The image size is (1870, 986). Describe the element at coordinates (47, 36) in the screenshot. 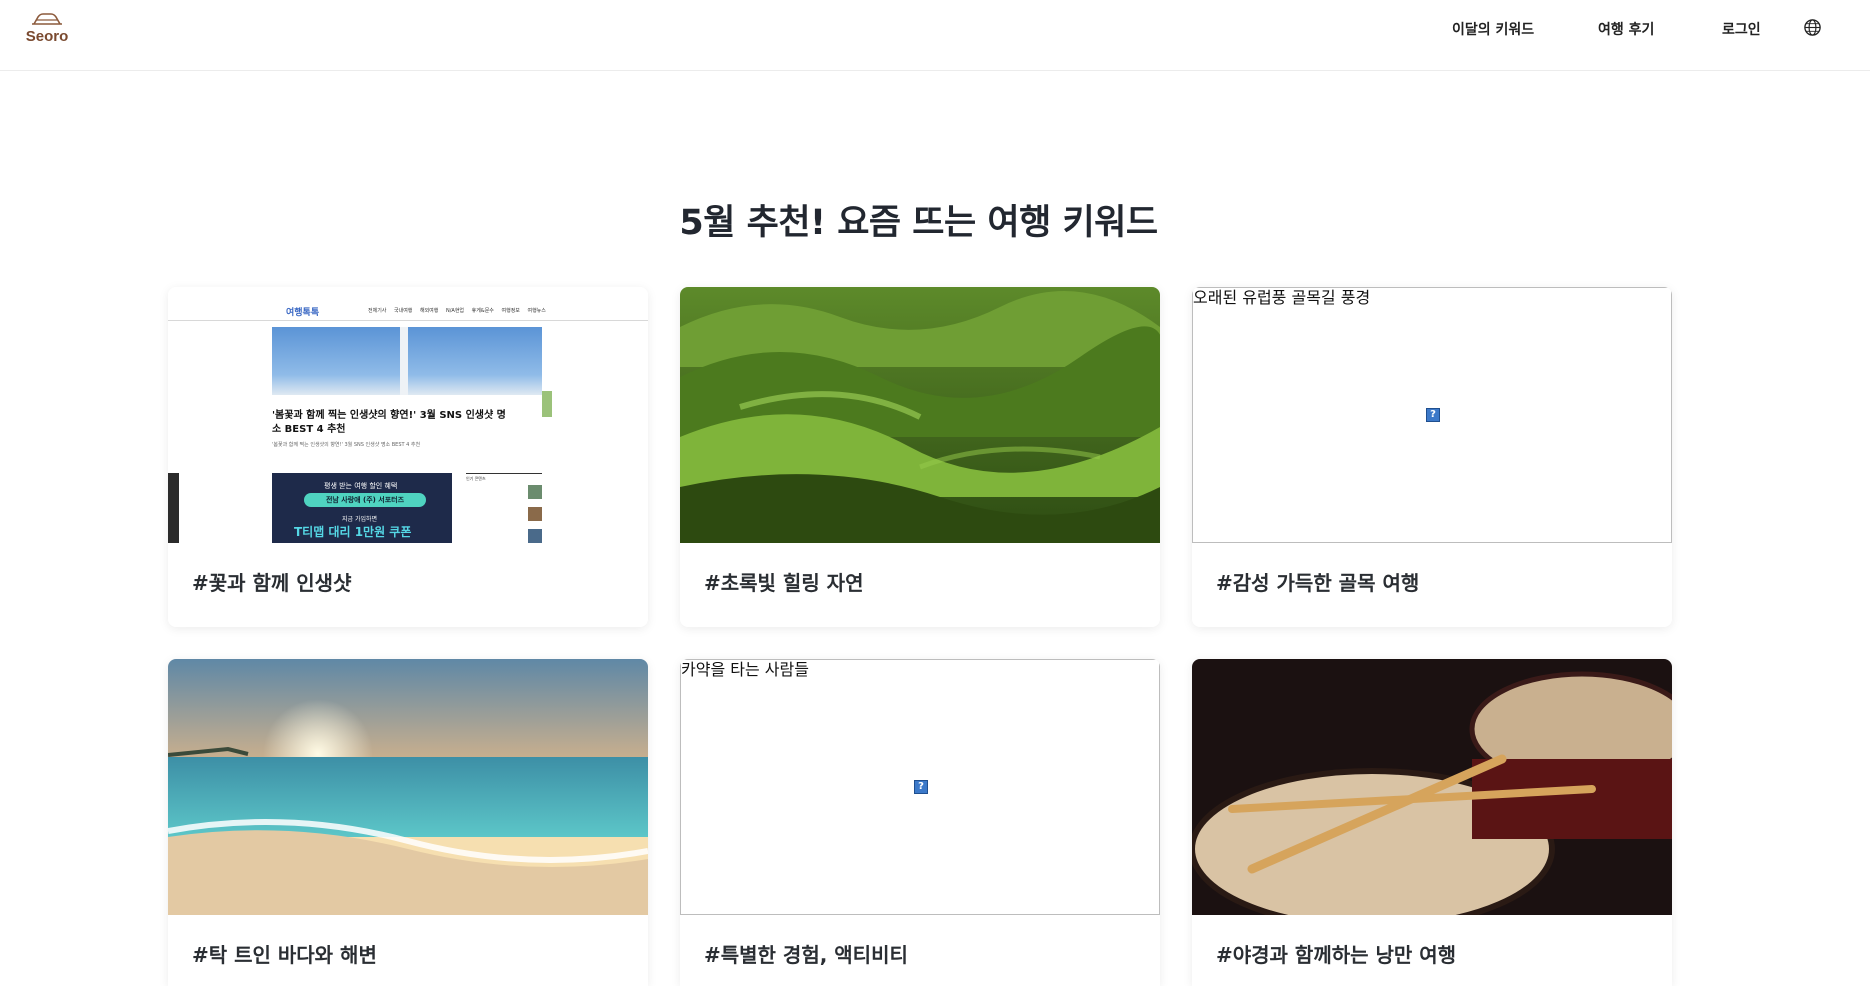

I see `logo-text: Seoro` at that location.